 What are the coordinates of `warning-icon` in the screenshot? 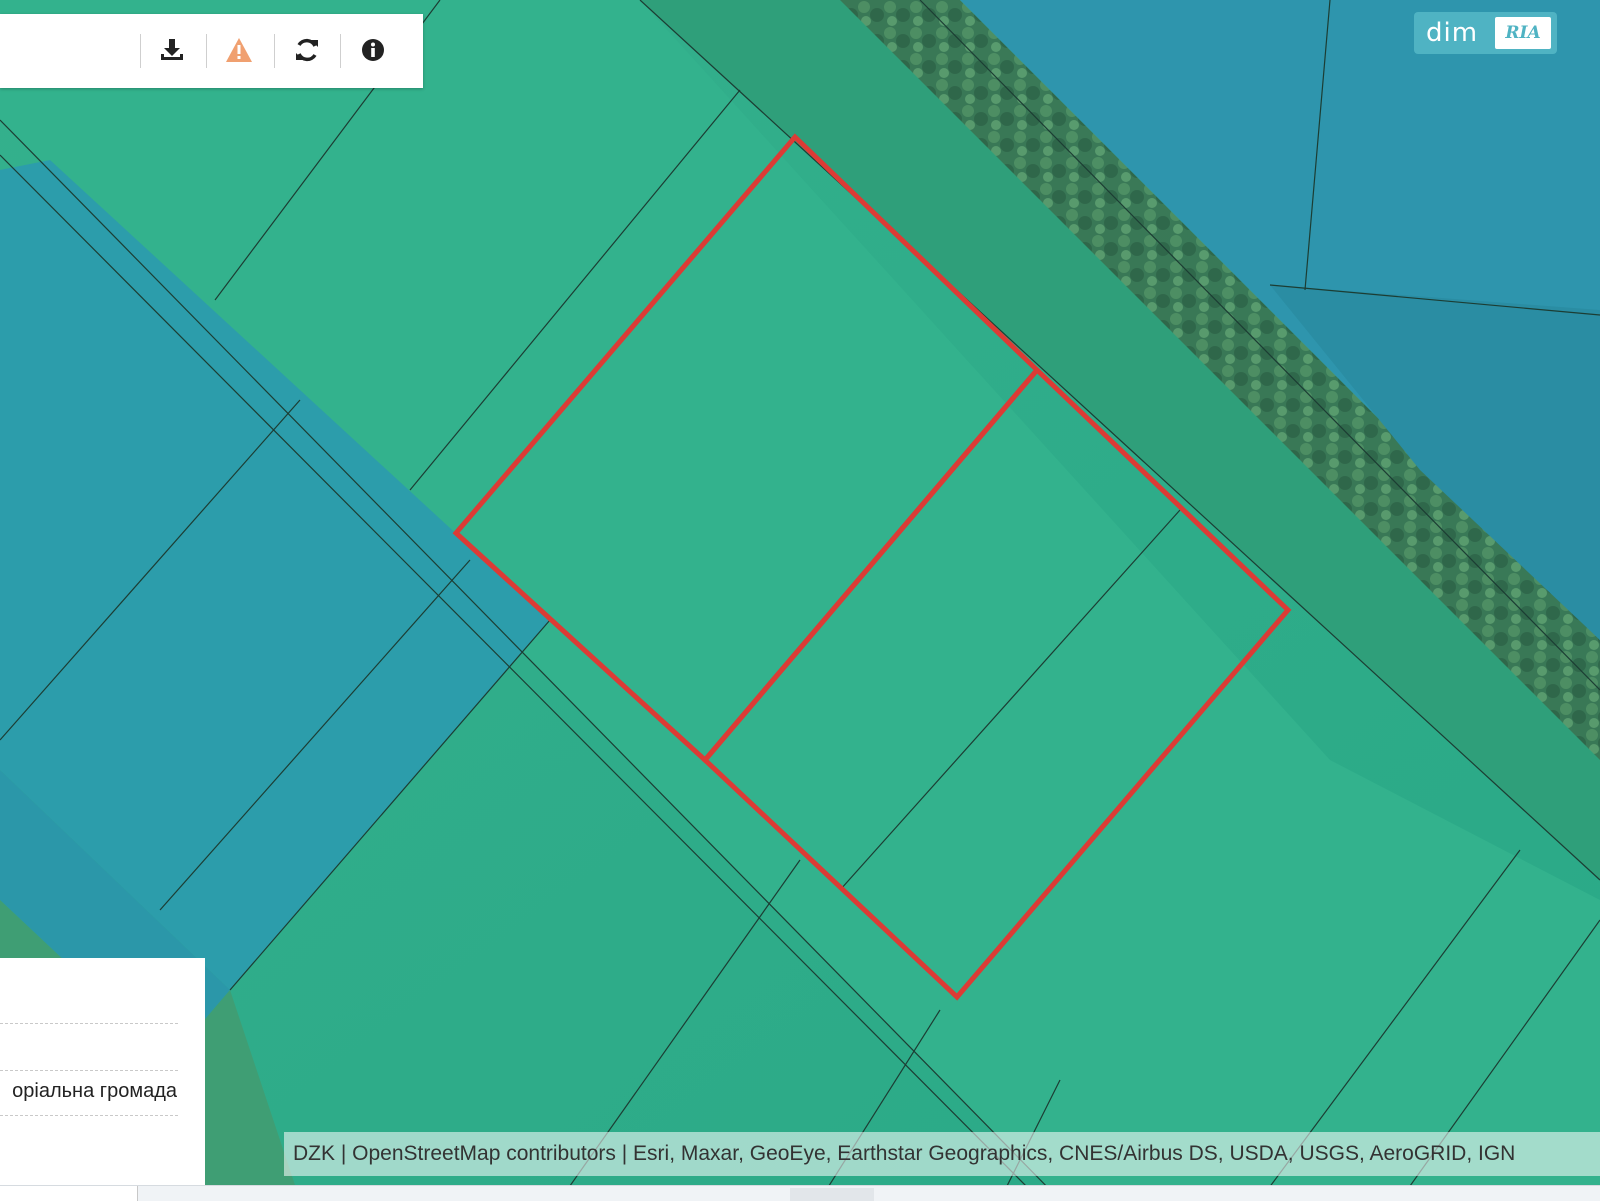 It's located at (239, 50).